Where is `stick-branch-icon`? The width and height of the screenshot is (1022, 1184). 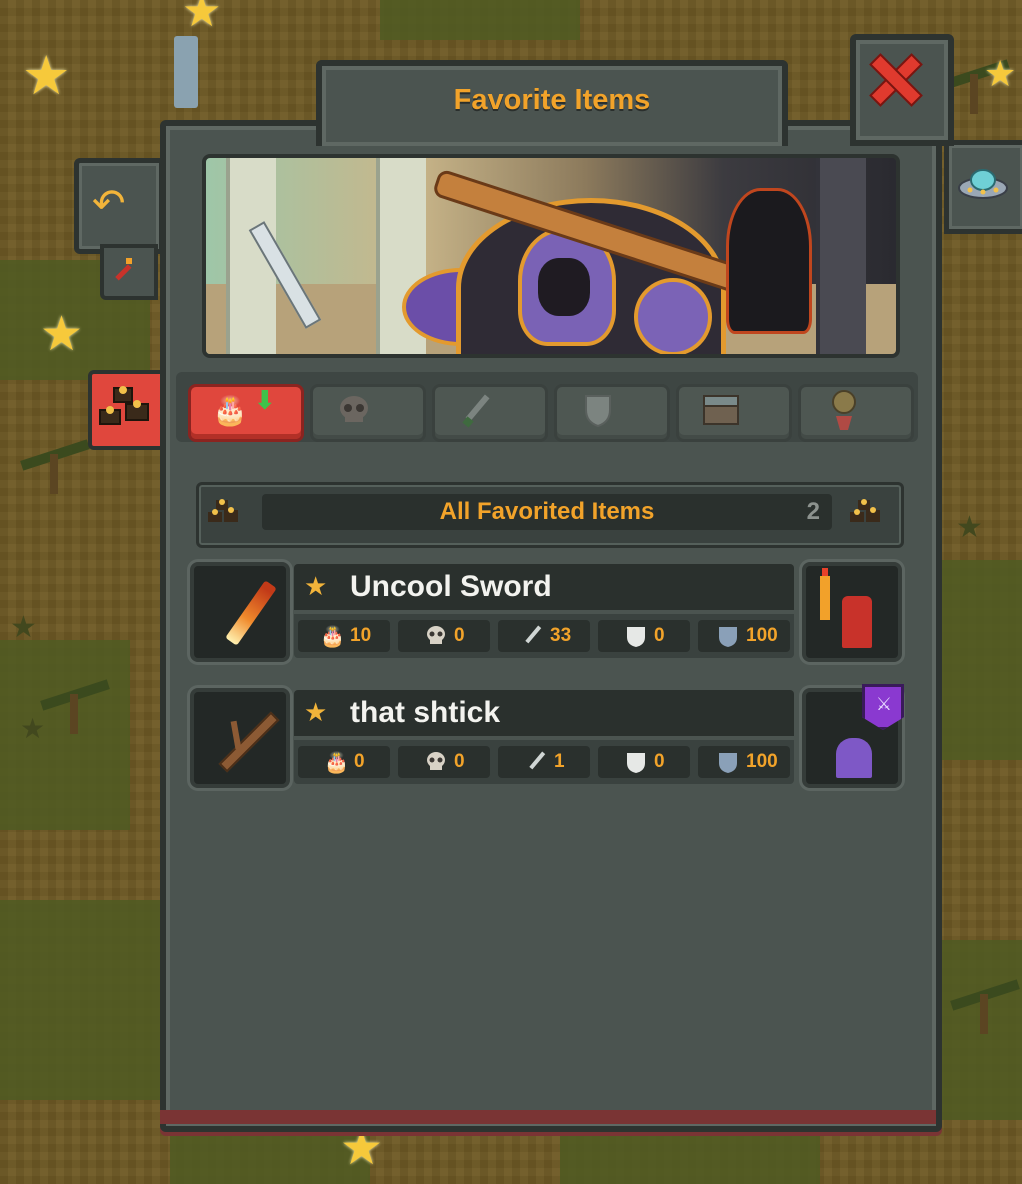 stick-branch-icon is located at coordinates (236, 735).